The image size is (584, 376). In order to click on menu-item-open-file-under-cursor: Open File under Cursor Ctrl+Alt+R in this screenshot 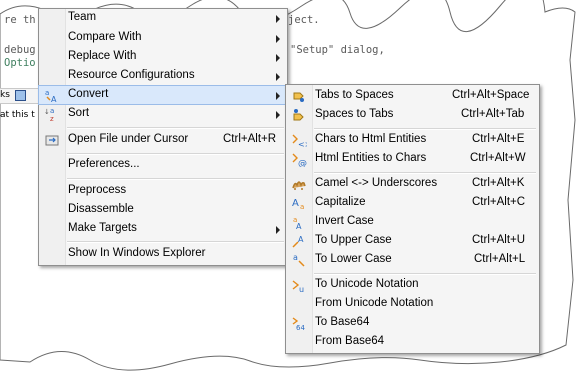, I will do `click(163, 140)`.